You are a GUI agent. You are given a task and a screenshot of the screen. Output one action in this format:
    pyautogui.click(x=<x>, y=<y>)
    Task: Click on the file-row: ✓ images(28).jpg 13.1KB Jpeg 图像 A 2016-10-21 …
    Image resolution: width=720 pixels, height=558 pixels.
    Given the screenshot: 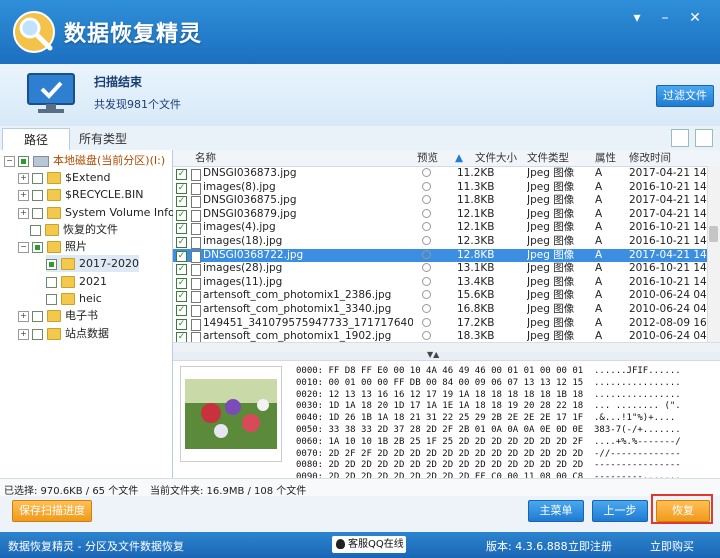 What is the action you would take?
    pyautogui.click(x=440, y=269)
    